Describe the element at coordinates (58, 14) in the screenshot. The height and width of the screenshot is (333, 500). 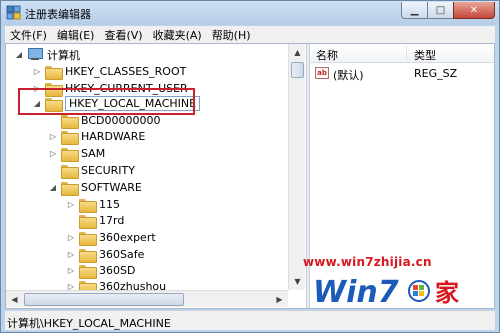
I see `window-title: 注册表编辑器` at that location.